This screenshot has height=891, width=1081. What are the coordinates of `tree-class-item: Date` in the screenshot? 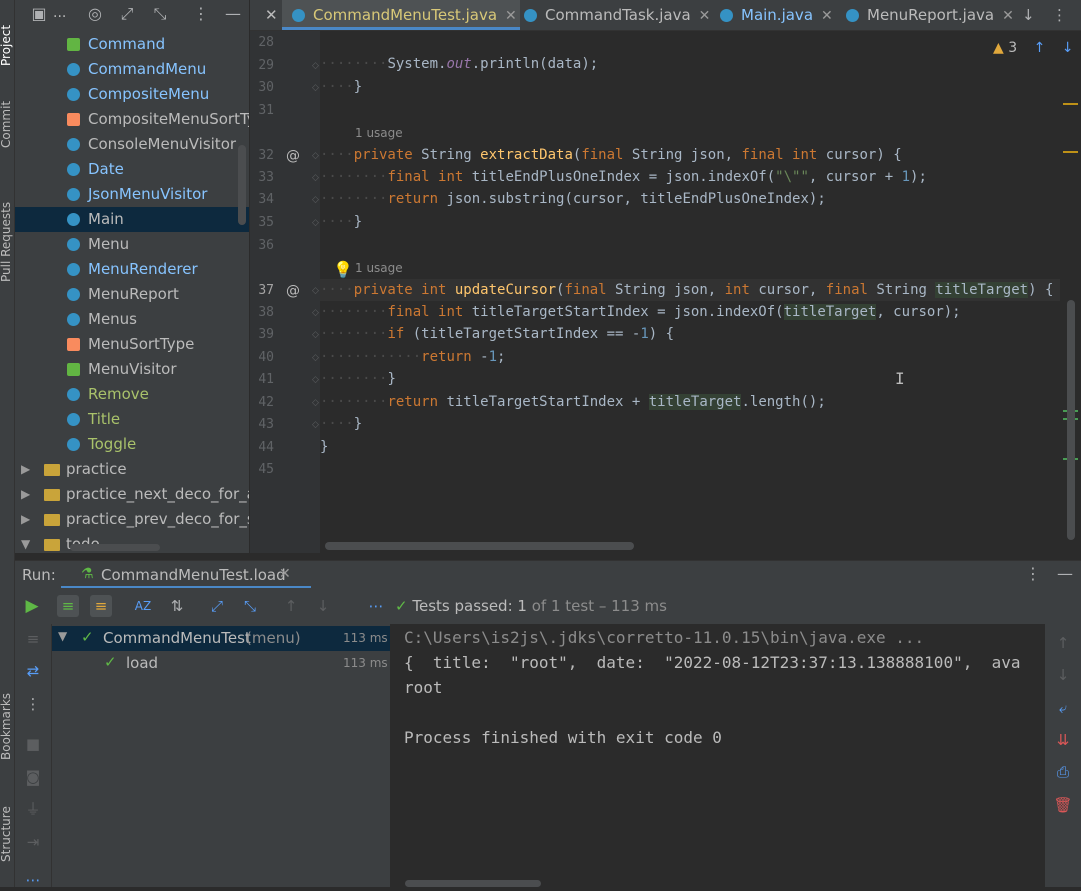 It's located at (132, 169).